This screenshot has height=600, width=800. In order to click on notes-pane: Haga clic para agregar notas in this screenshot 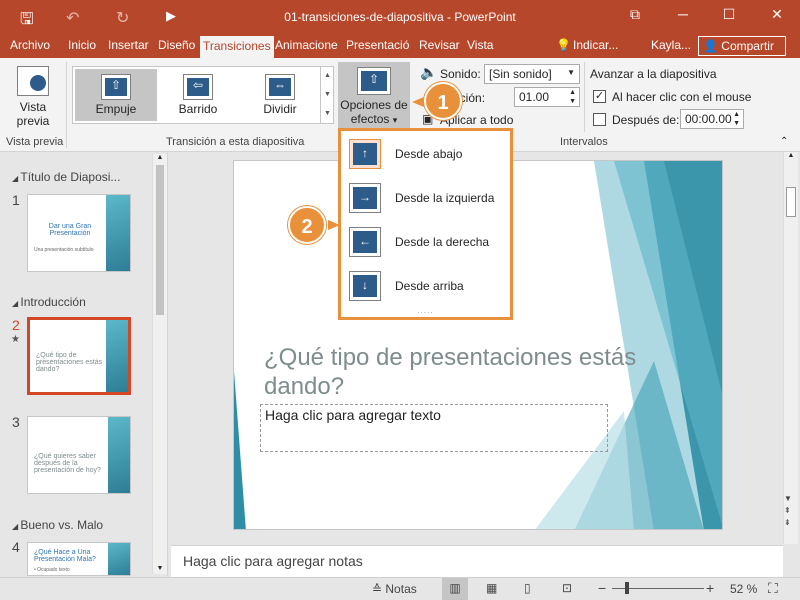, I will do `click(477, 561)`.